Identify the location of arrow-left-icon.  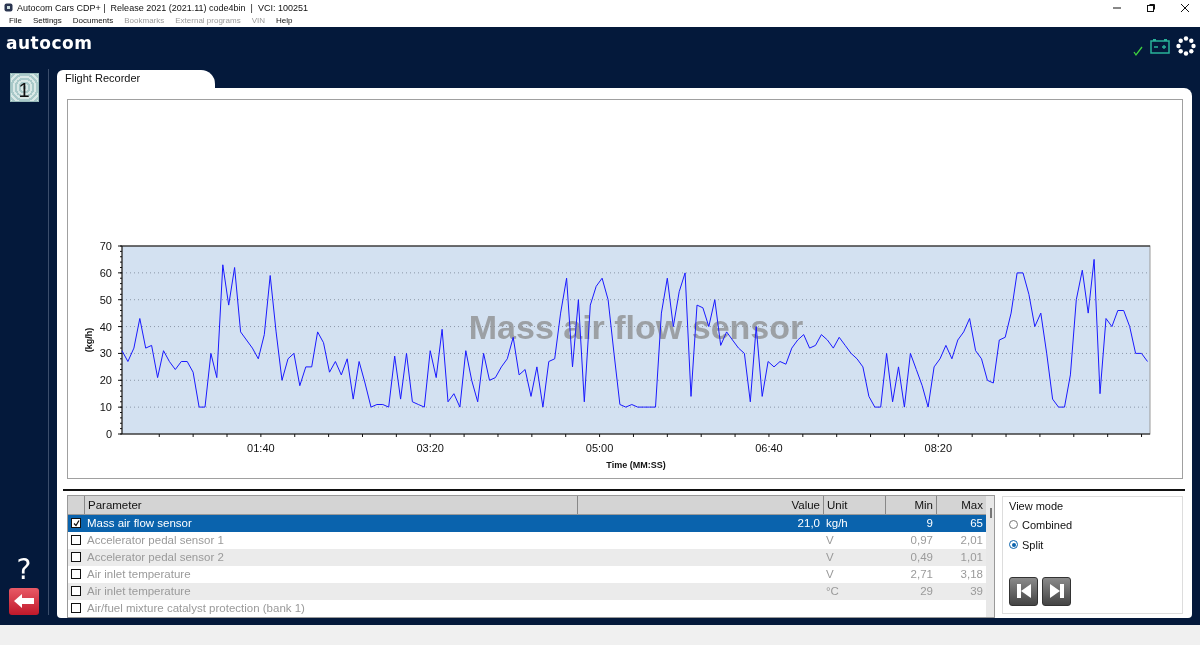
(24, 601).